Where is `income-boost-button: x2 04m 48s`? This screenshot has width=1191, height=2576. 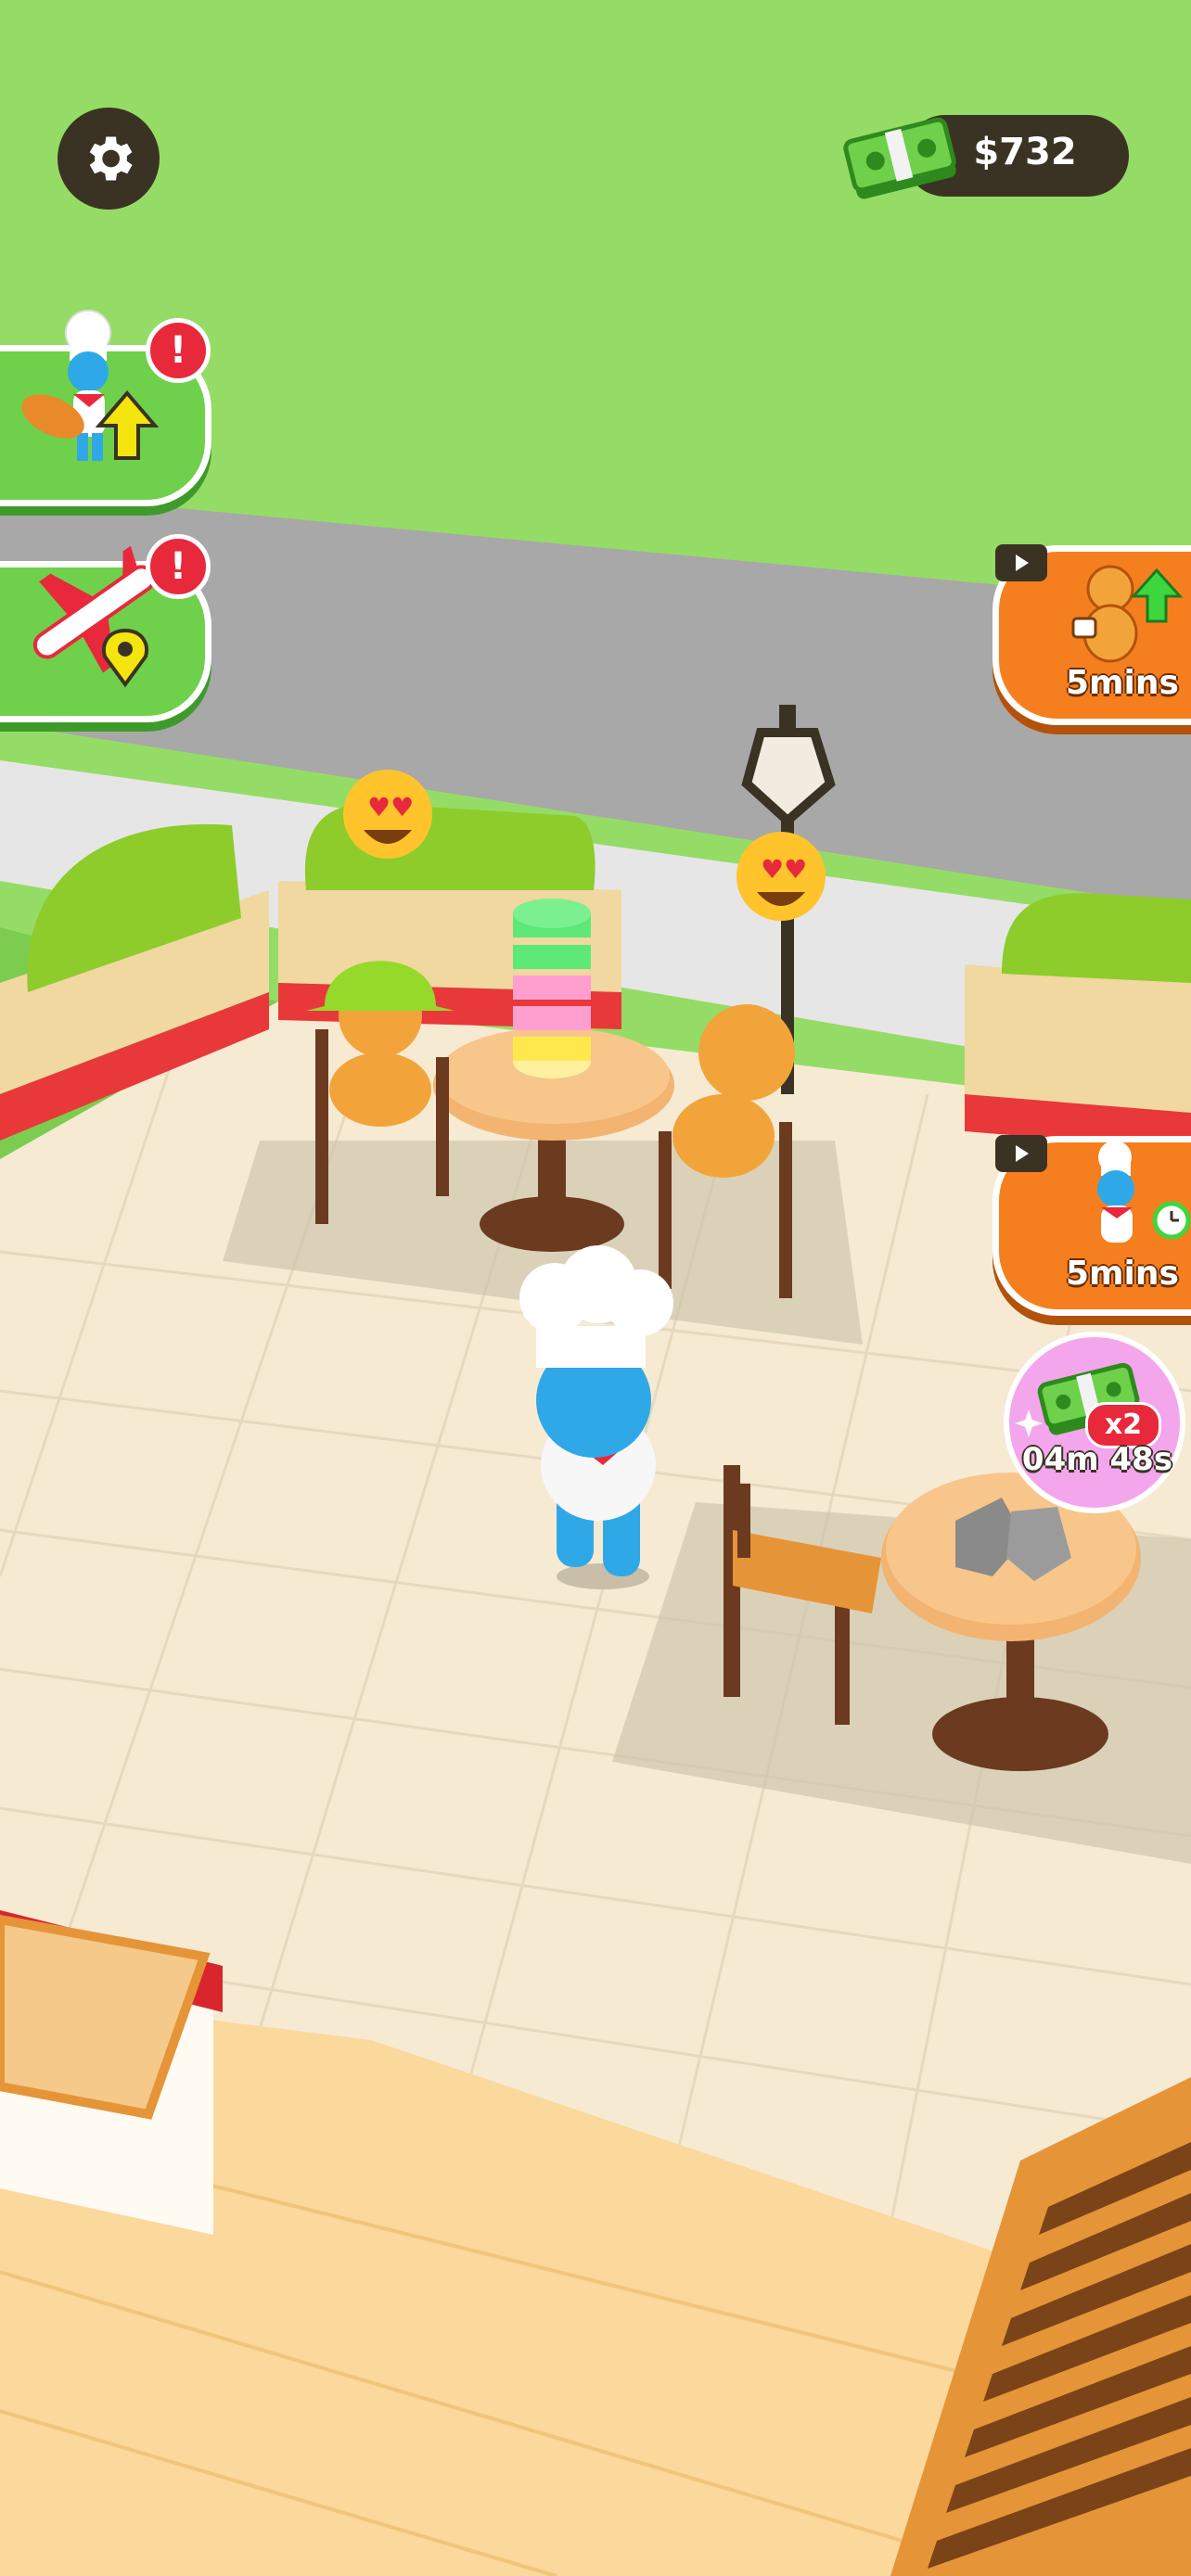
income-boost-button: x2 04m 48s is located at coordinates (1095, 1423).